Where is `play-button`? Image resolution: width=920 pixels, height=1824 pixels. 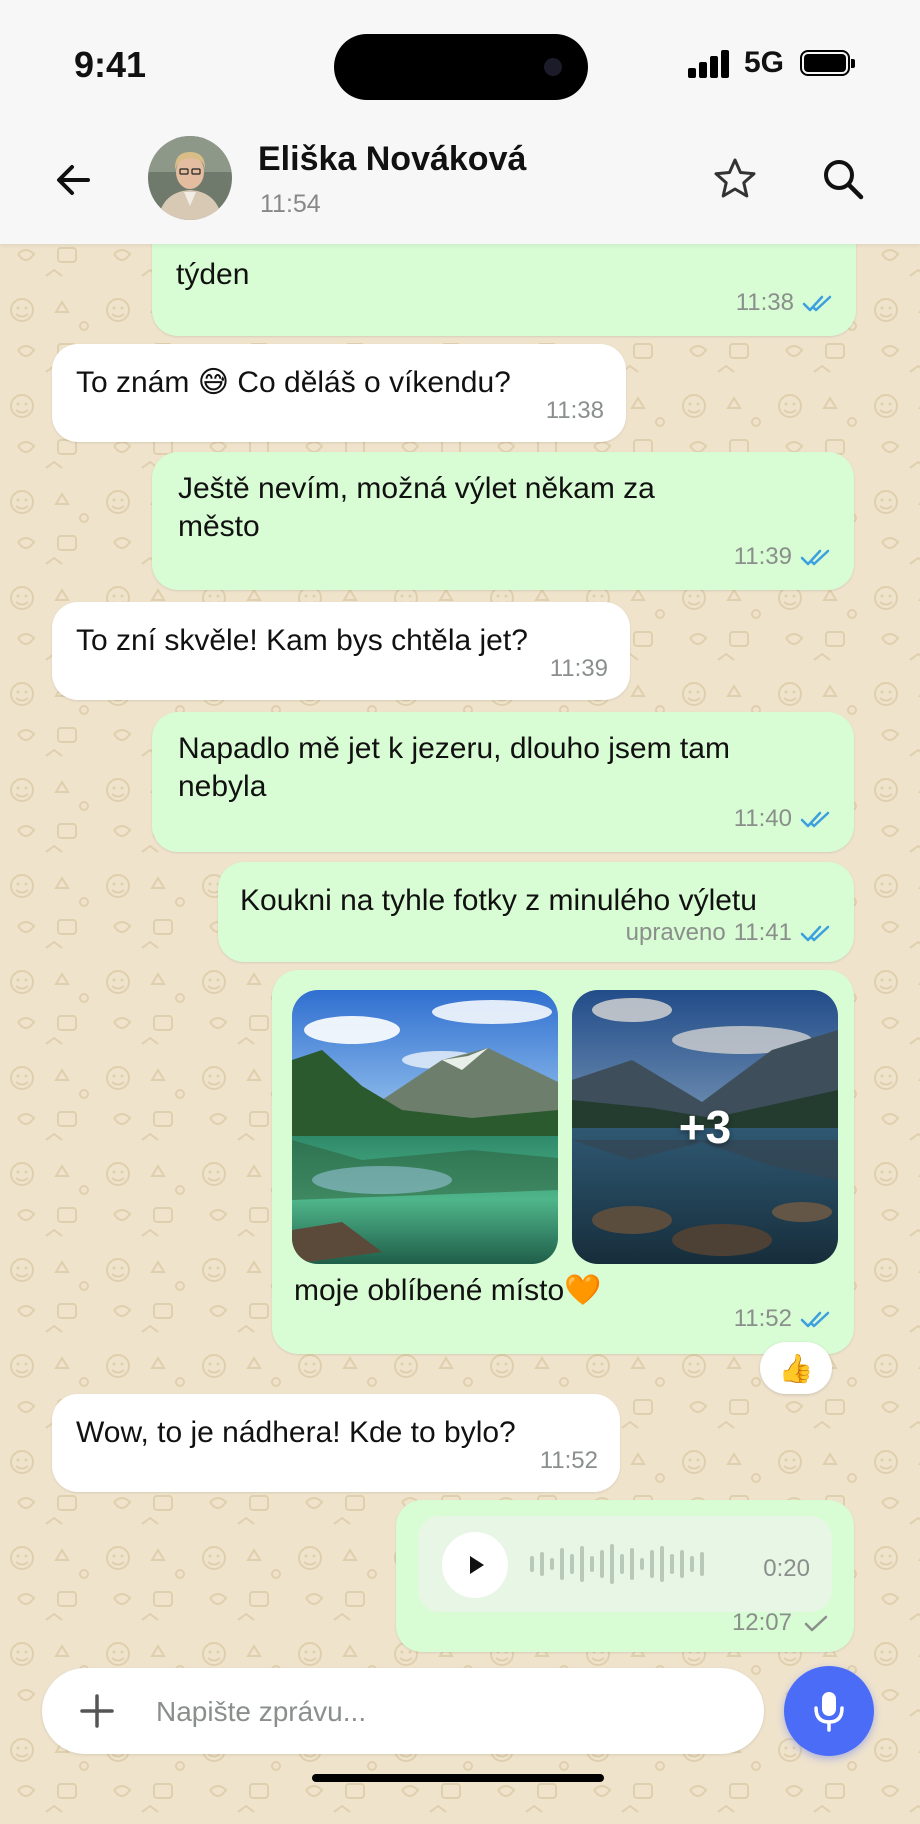
play-button is located at coordinates (475, 1565).